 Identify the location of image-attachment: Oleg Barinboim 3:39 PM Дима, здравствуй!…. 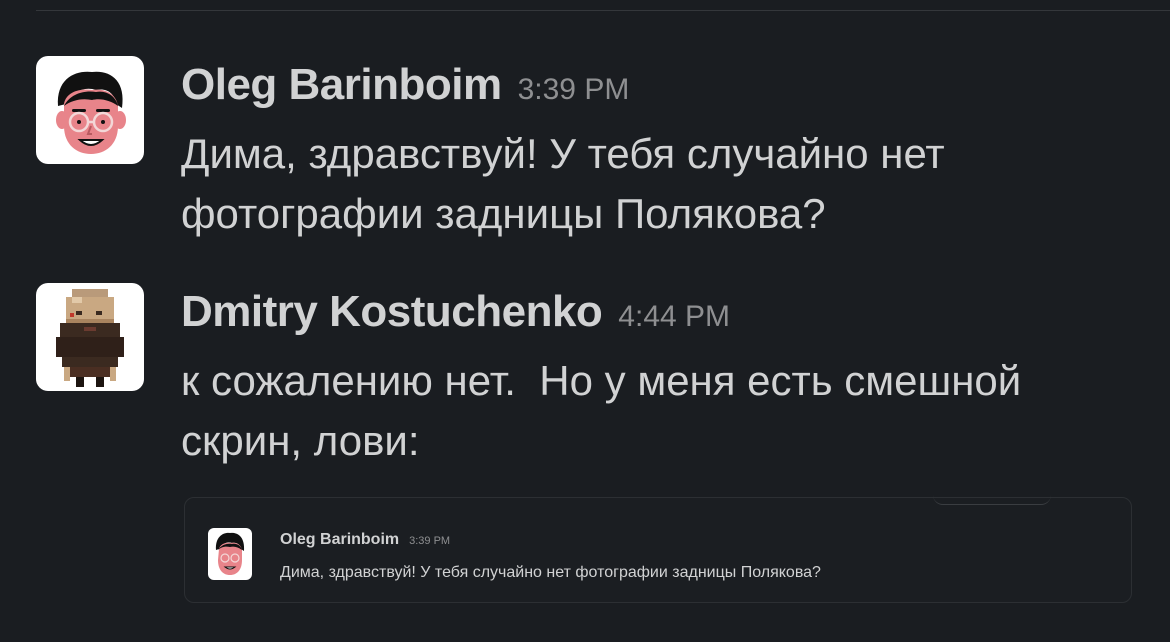
(658, 550).